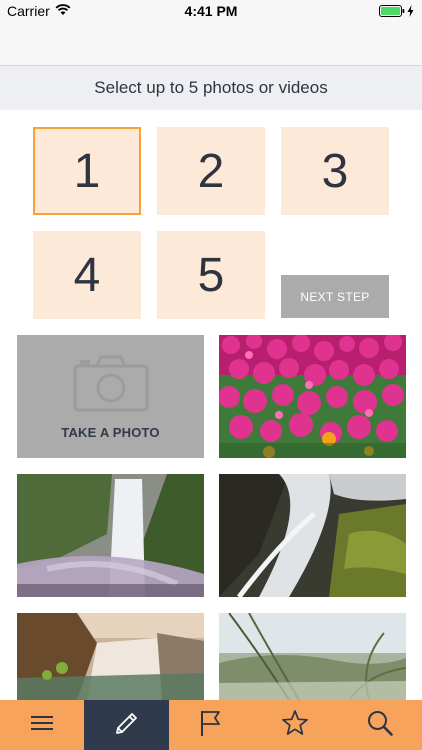 Image resolution: width=422 pixels, height=750 pixels. I want to click on selection-slot-3: 3, so click(335, 171).